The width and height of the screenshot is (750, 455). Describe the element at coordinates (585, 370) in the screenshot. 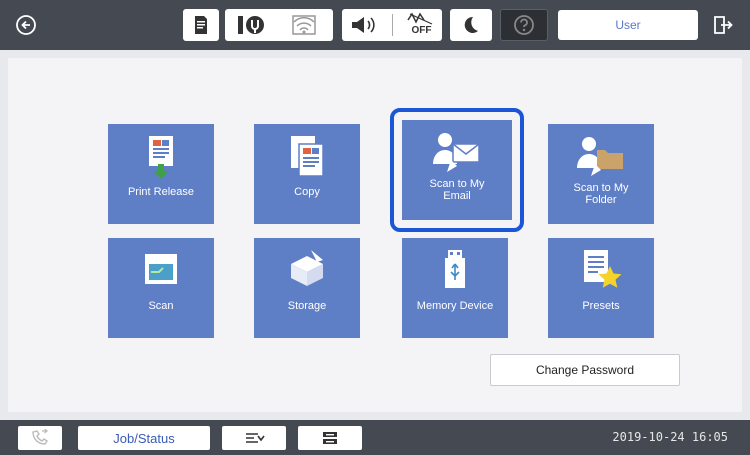

I see `change-password-button: Change Password` at that location.